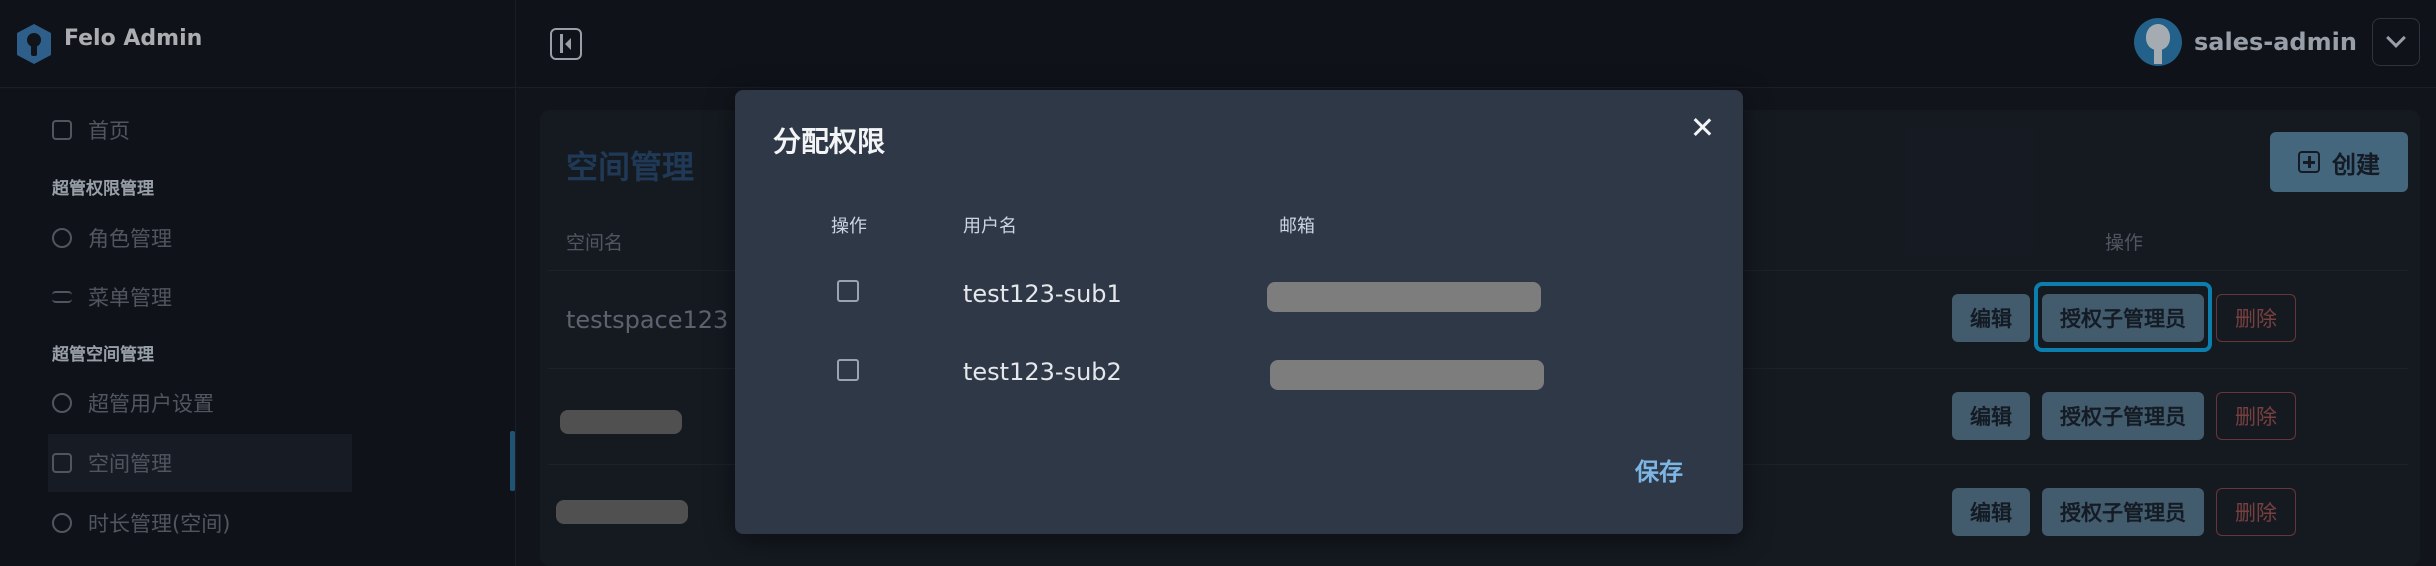 This screenshot has width=2436, height=566. What do you see at coordinates (1042, 372) in the screenshot?
I see `dialog-username-cell: test123-sub2` at bounding box center [1042, 372].